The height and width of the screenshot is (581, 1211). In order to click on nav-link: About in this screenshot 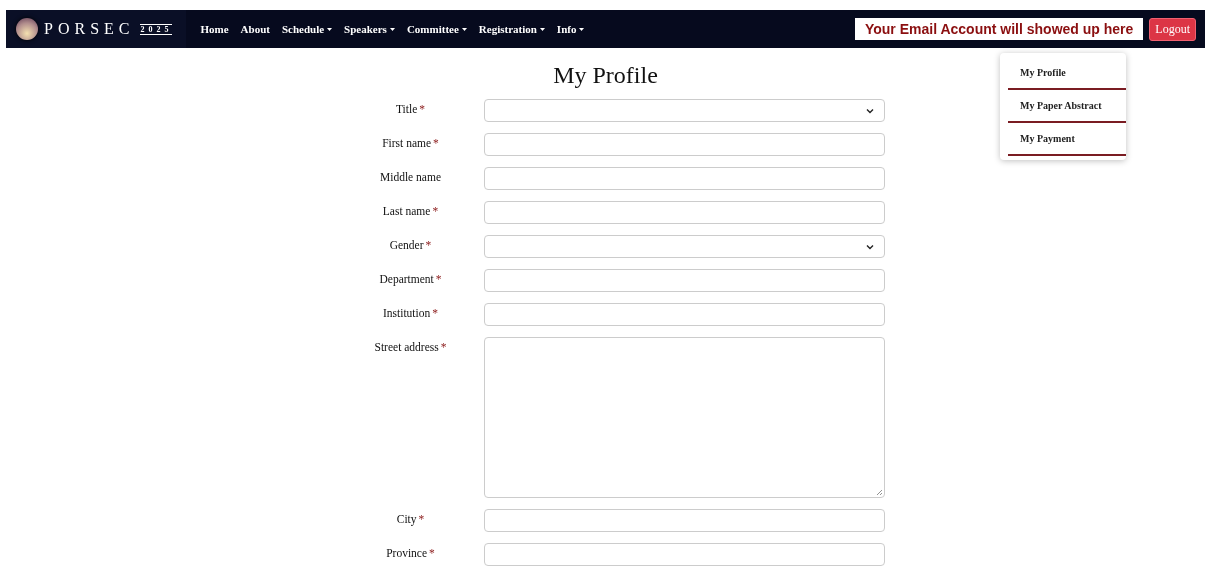, I will do `click(255, 29)`.